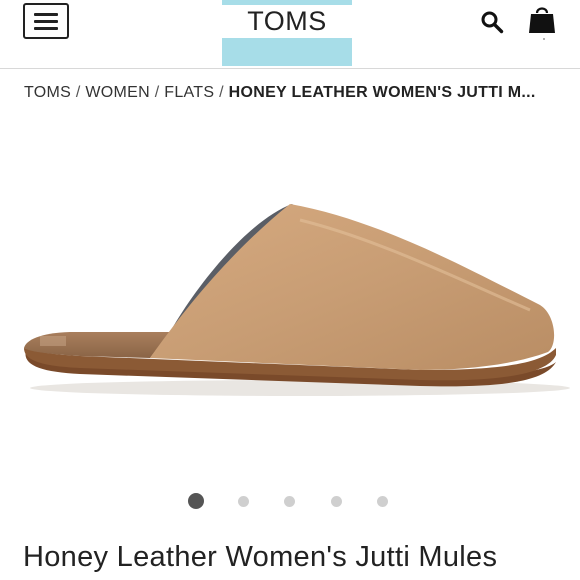 This screenshot has height=580, width=580. Describe the element at coordinates (290, 68) in the screenshot. I see `header-divider` at that location.